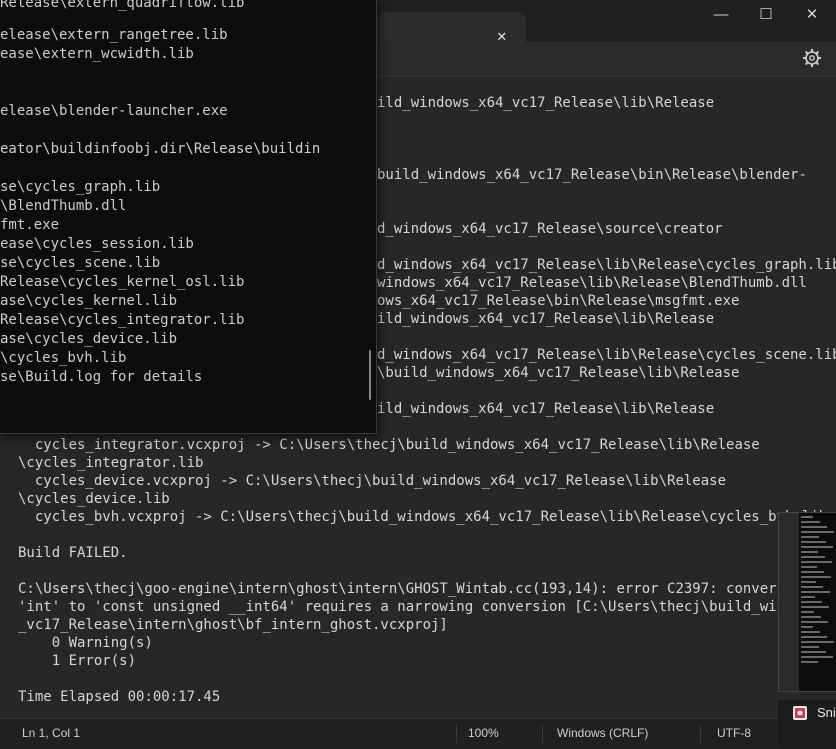 This screenshot has height=749, width=836. Describe the element at coordinates (94, 499) in the screenshot. I see `editor-line: \cycles_device.lib` at that location.